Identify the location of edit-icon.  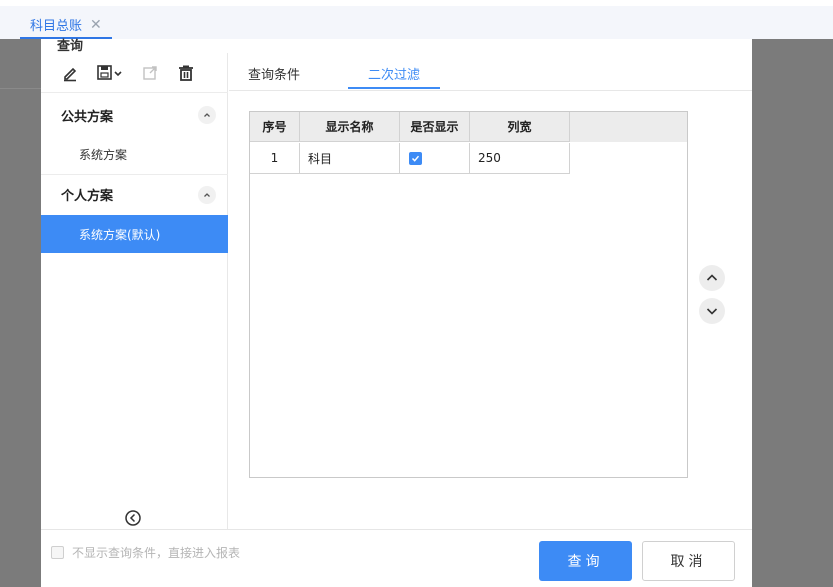
(70, 73).